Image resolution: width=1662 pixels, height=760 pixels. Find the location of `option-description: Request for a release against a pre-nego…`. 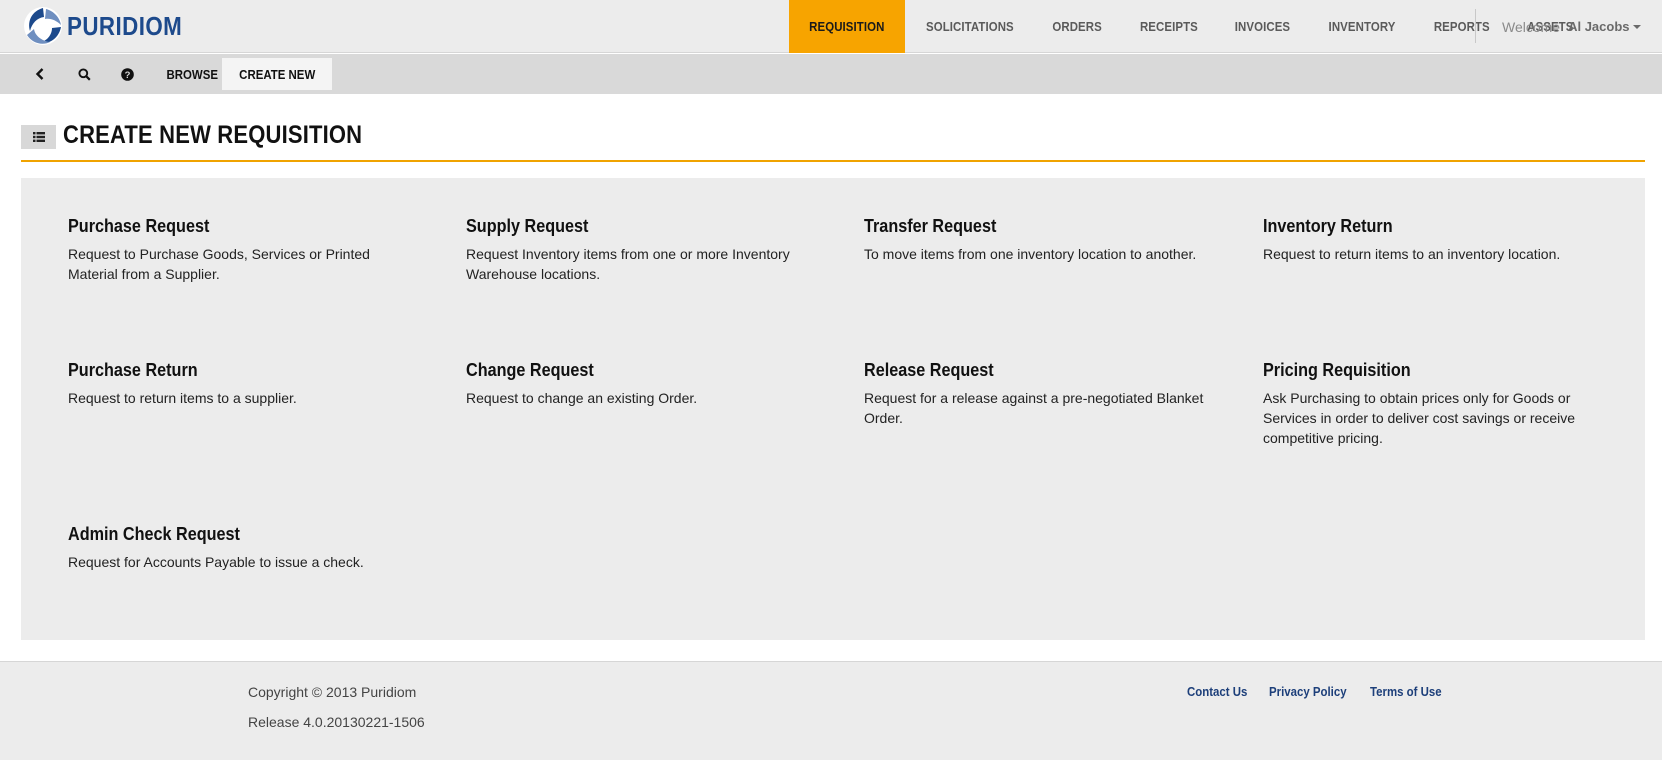

option-description: Request for a release against a pre-nego… is located at coordinates (1034, 408).